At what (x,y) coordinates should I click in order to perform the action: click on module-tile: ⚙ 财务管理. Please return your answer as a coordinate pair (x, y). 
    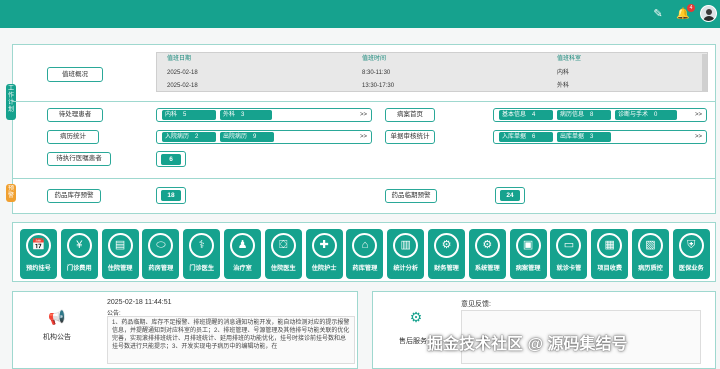
    Looking at the image, I should click on (446, 254).